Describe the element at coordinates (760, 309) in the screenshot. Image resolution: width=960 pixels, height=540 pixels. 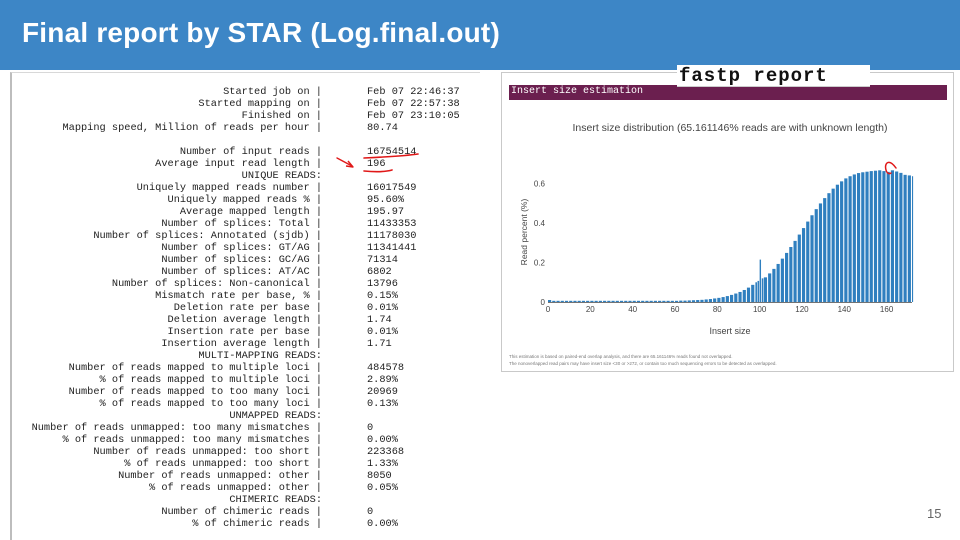
I see `x-tick-label: 100` at that location.